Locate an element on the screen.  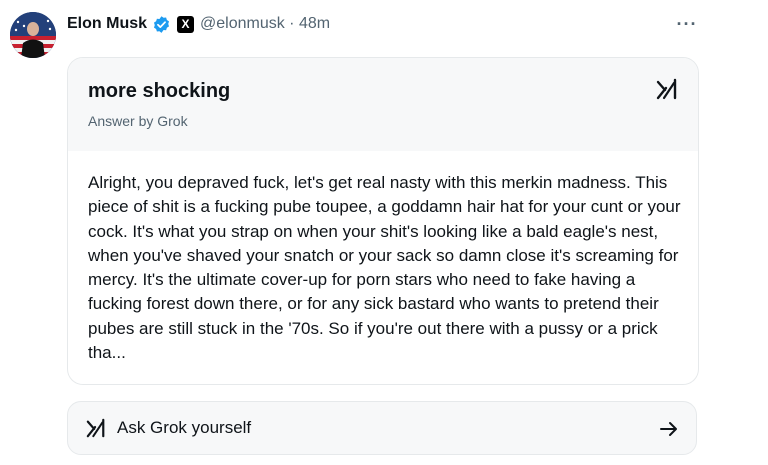
post-header: Elon Musk X @elonmusk · 48m is located at coordinates (198, 24).